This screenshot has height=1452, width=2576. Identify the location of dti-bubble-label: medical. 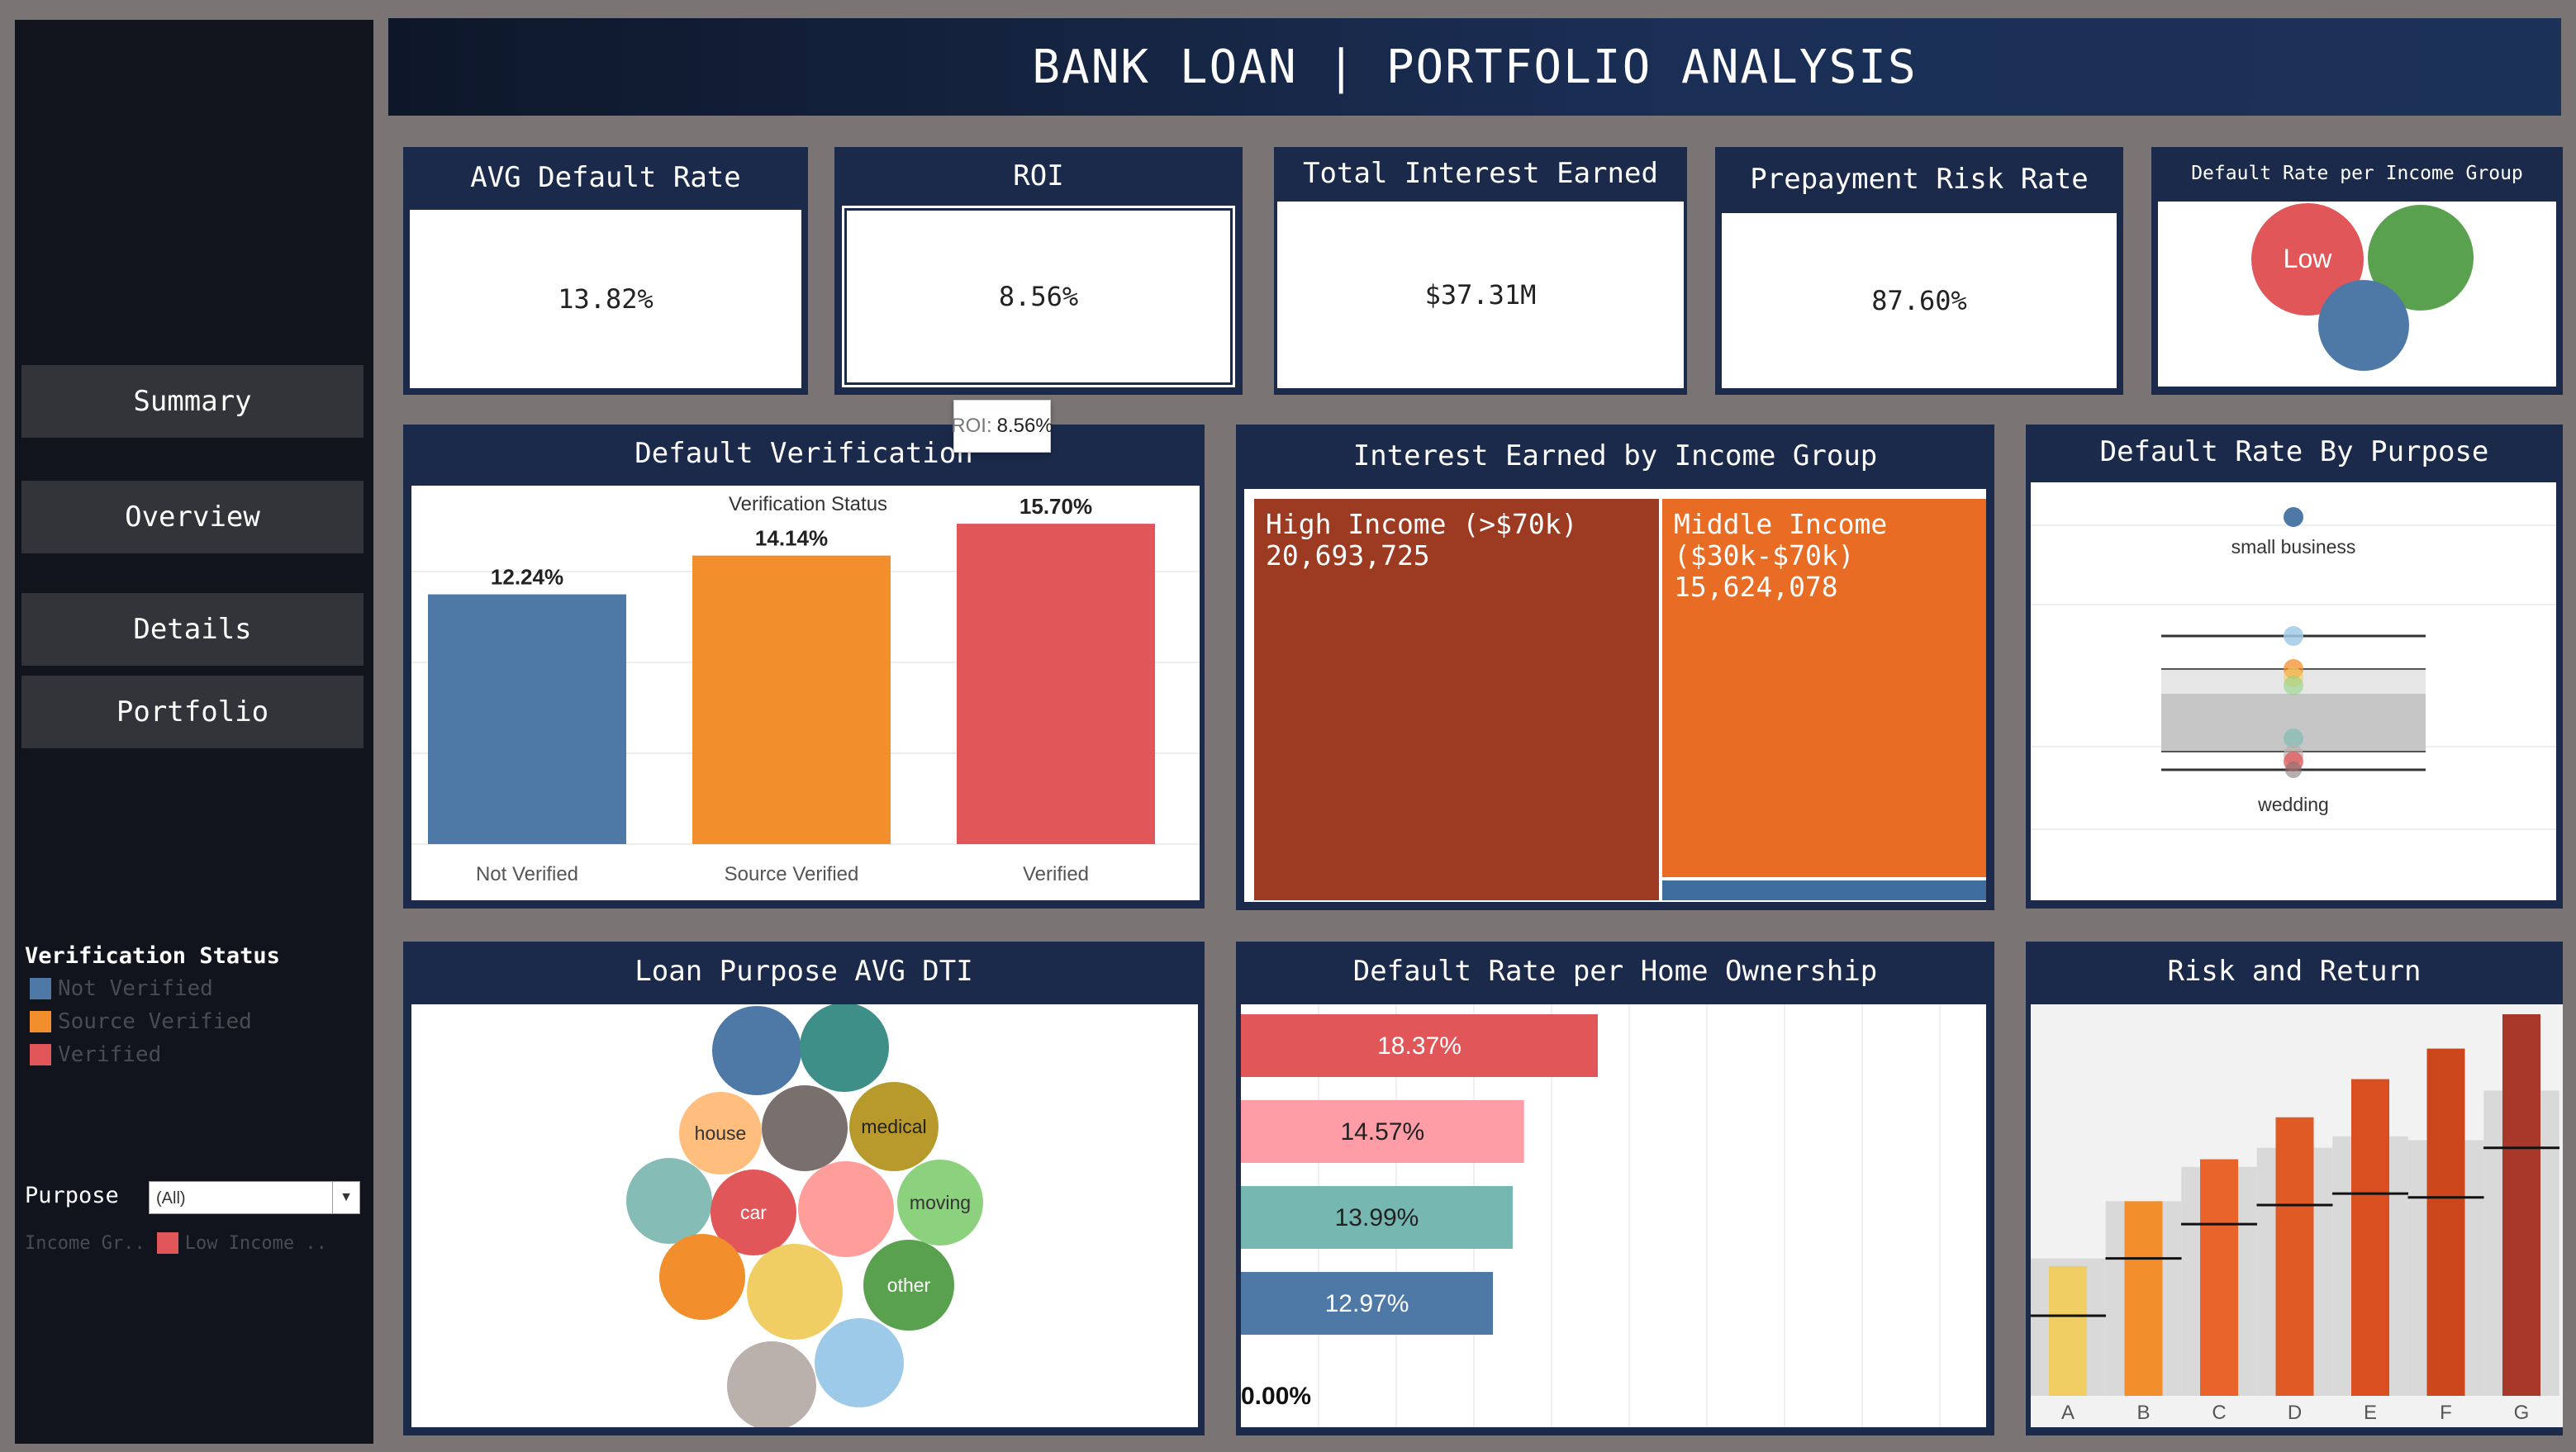
(894, 1126).